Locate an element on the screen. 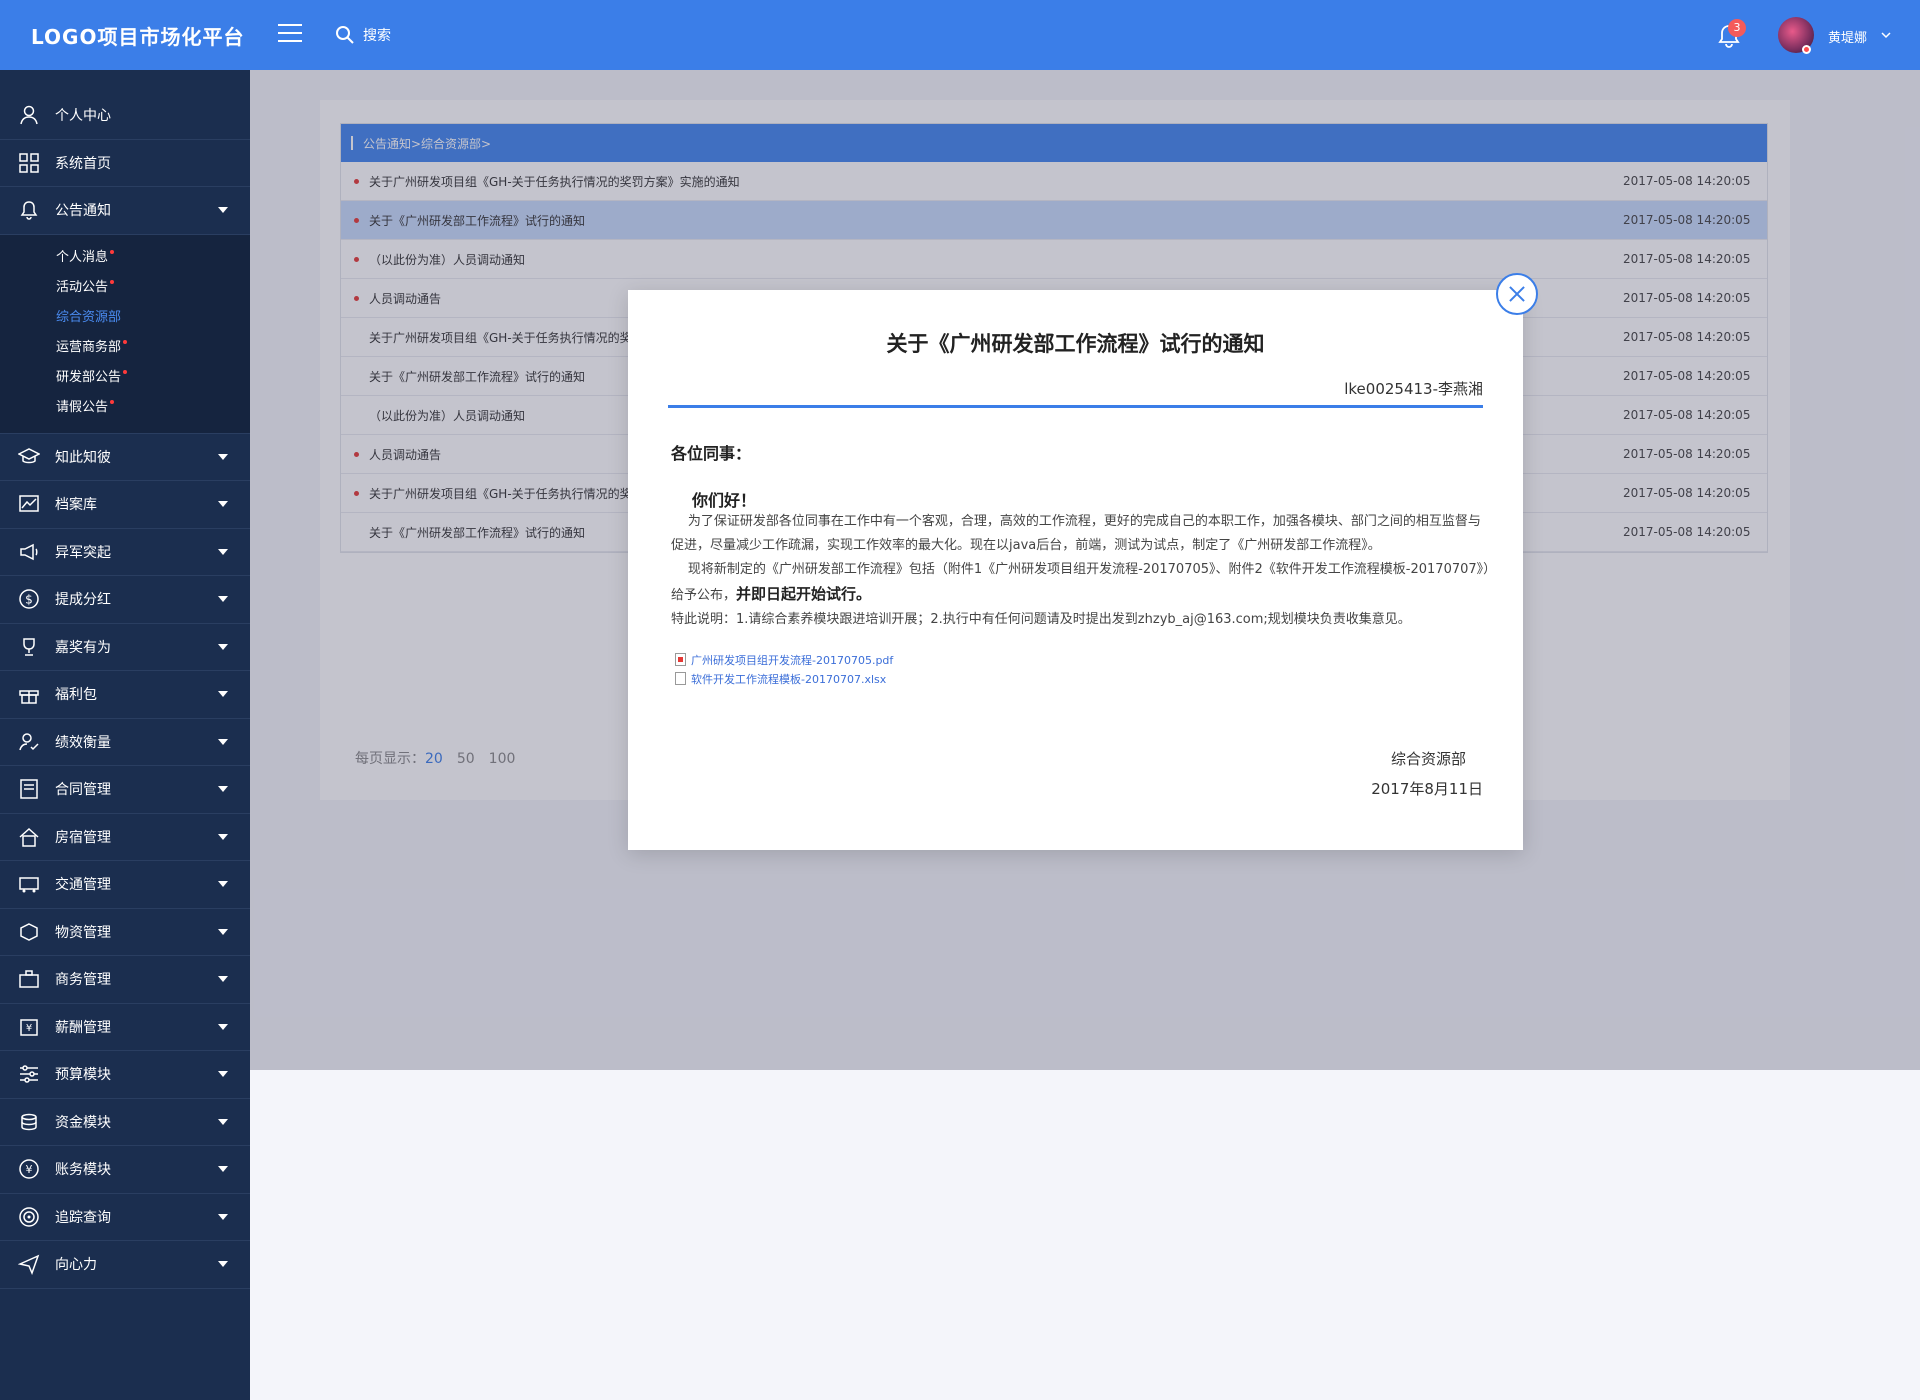 The height and width of the screenshot is (1400, 1920). sidebar-item-label: 账务模块 is located at coordinates (83, 1170).